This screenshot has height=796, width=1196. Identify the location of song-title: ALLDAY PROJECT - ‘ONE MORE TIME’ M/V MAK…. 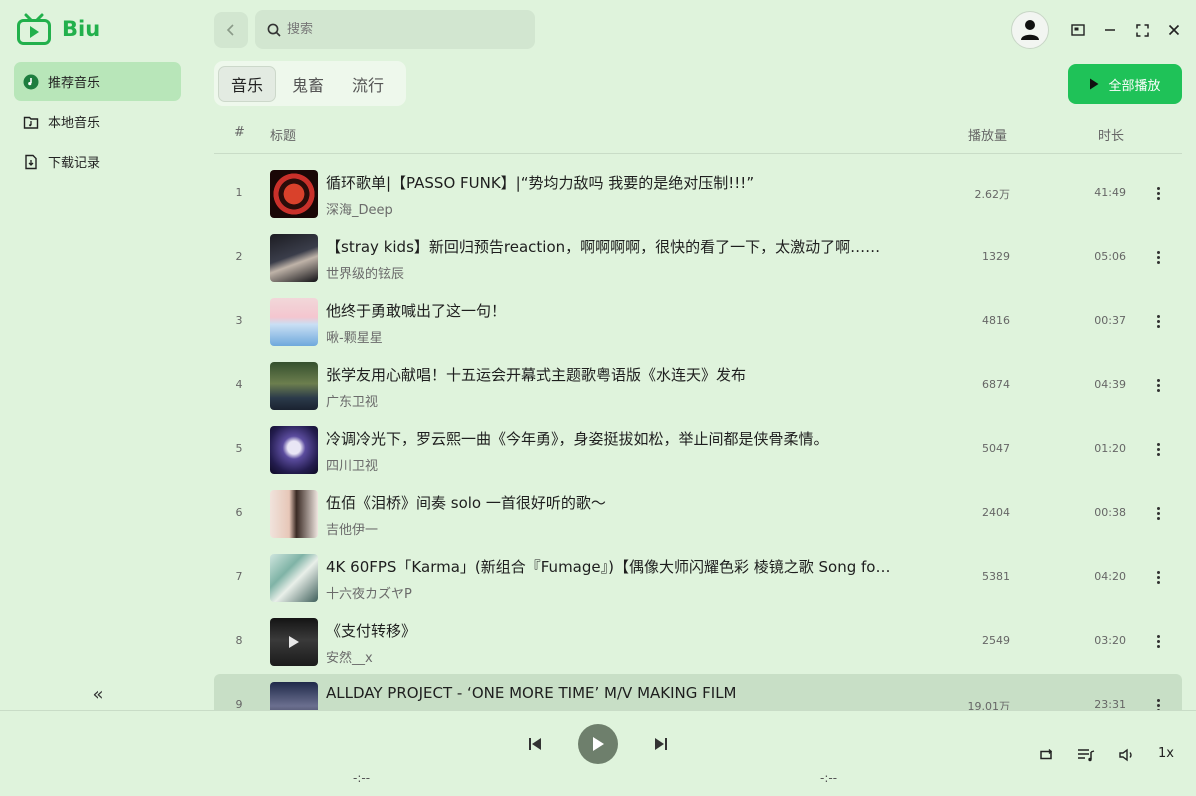
(531, 693).